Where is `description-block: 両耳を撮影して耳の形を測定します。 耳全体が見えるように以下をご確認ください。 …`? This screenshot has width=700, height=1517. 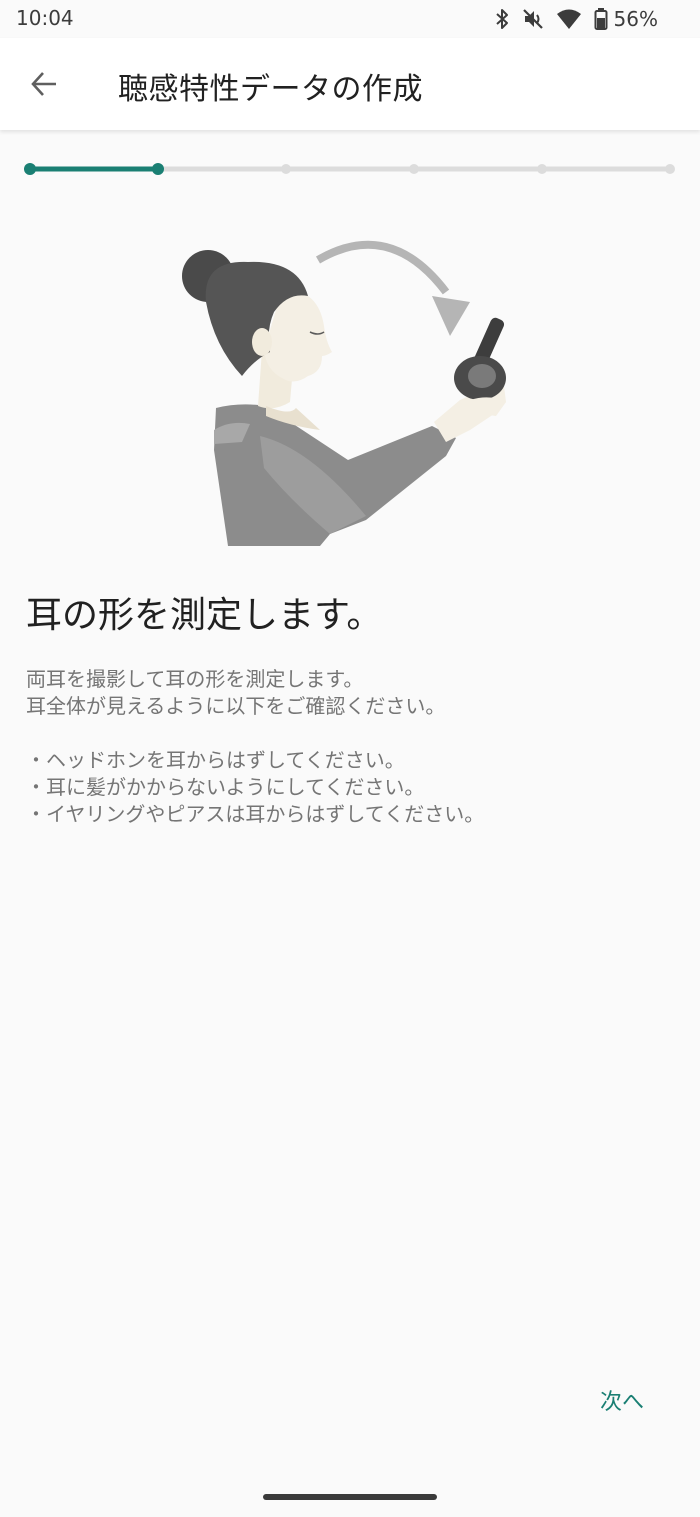 description-block: 両耳を撮影して耳の形を測定します。 耳全体が見えるように以下をご確認ください。 … is located at coordinates (346, 747).